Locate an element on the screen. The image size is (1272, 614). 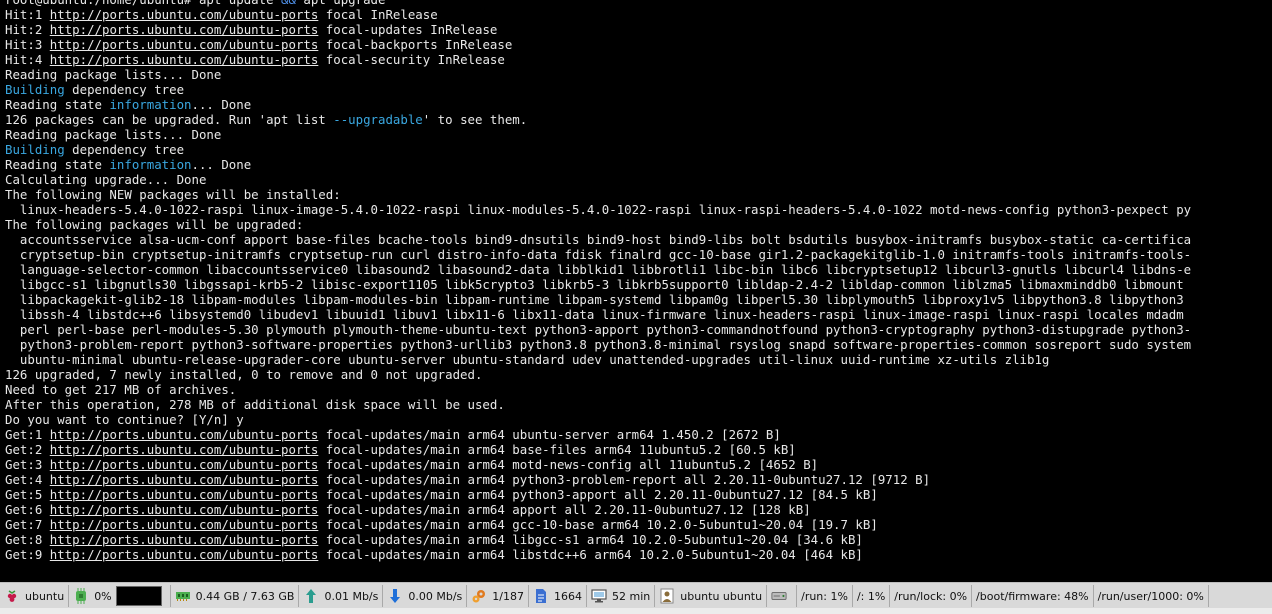
mount-run-user: /run/user/1000: 0% is located at coordinates (1151, 596).